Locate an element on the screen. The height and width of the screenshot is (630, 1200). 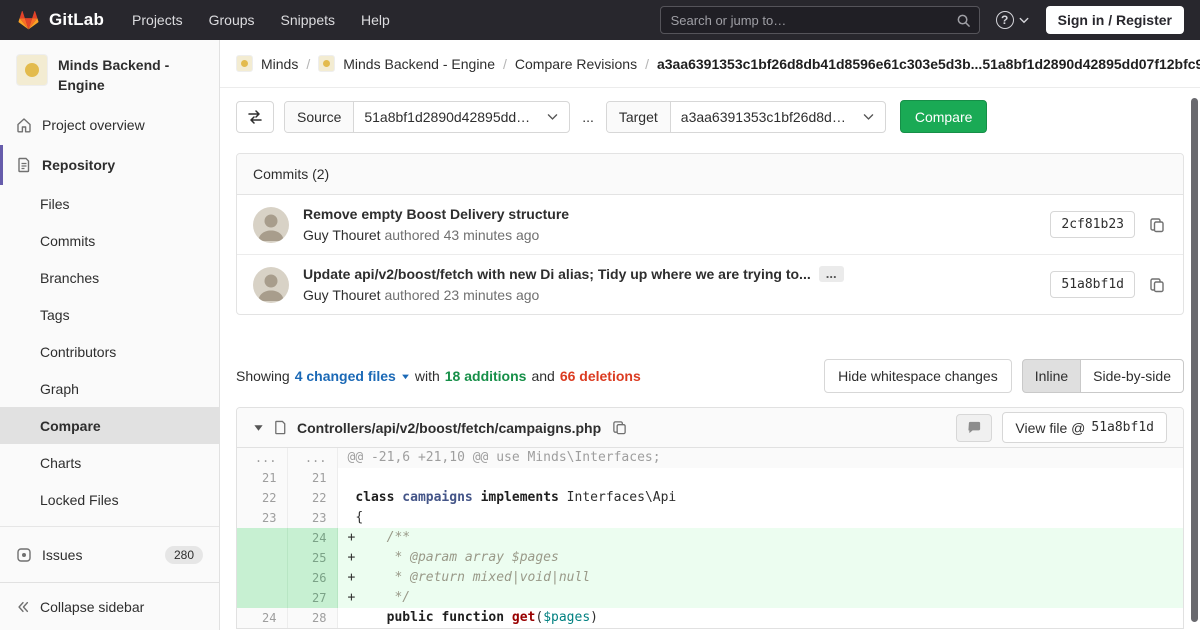
sign-in-button: Sign in / Register is located at coordinates (1114, 20).